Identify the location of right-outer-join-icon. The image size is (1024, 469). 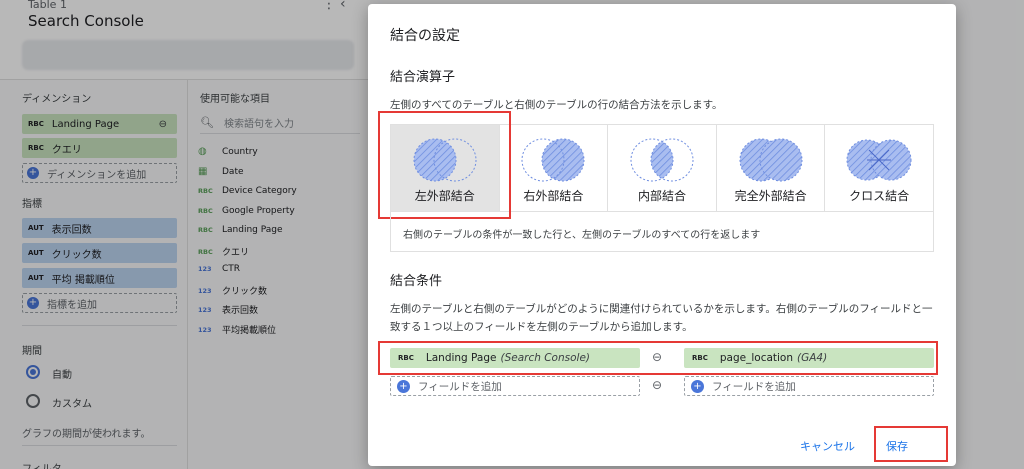
(553, 160).